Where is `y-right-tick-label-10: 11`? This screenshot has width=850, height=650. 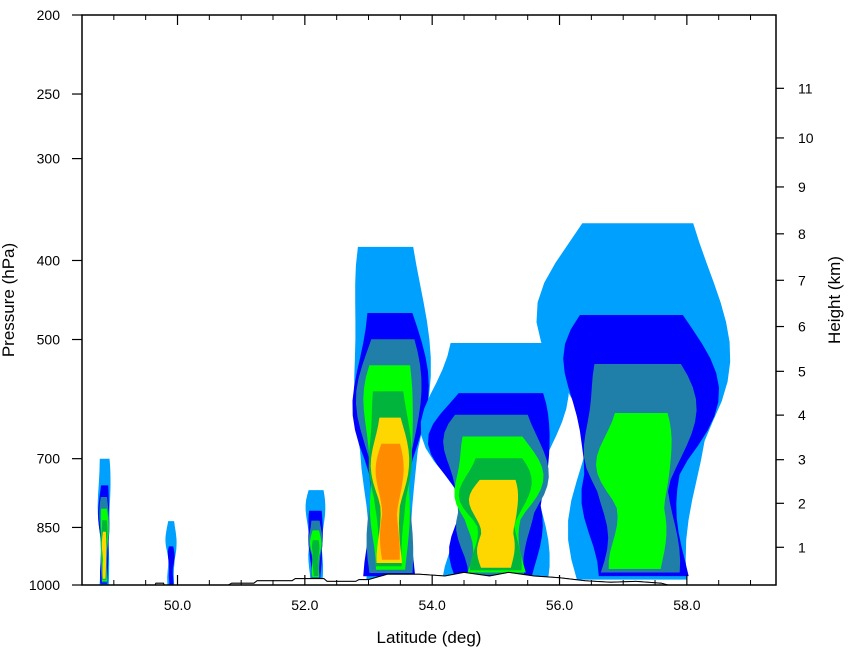 y-right-tick-label-10: 11 is located at coordinates (805, 88).